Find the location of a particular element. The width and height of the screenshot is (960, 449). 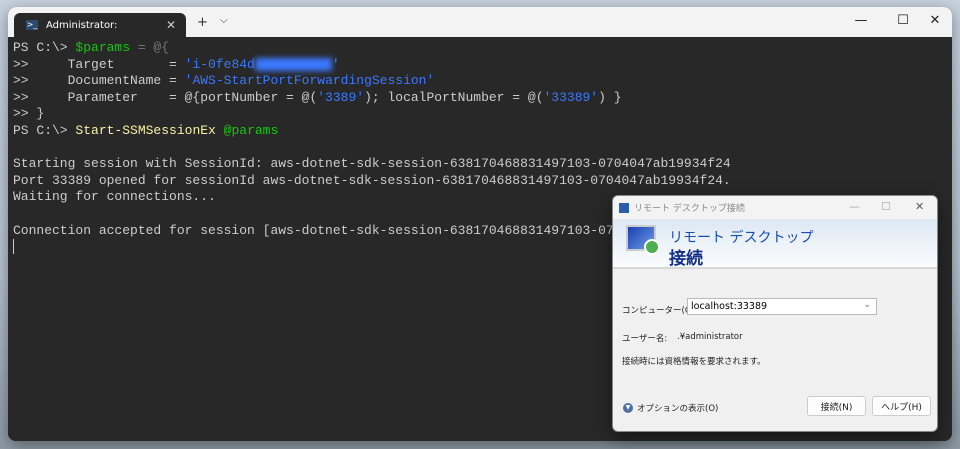

string: ' is located at coordinates (335, 64).